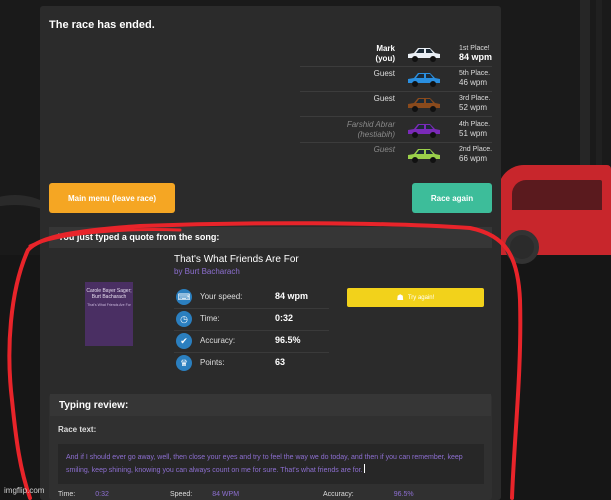 This screenshot has width=611, height=500. I want to click on racer-wpm: 51 wpm, so click(473, 133).